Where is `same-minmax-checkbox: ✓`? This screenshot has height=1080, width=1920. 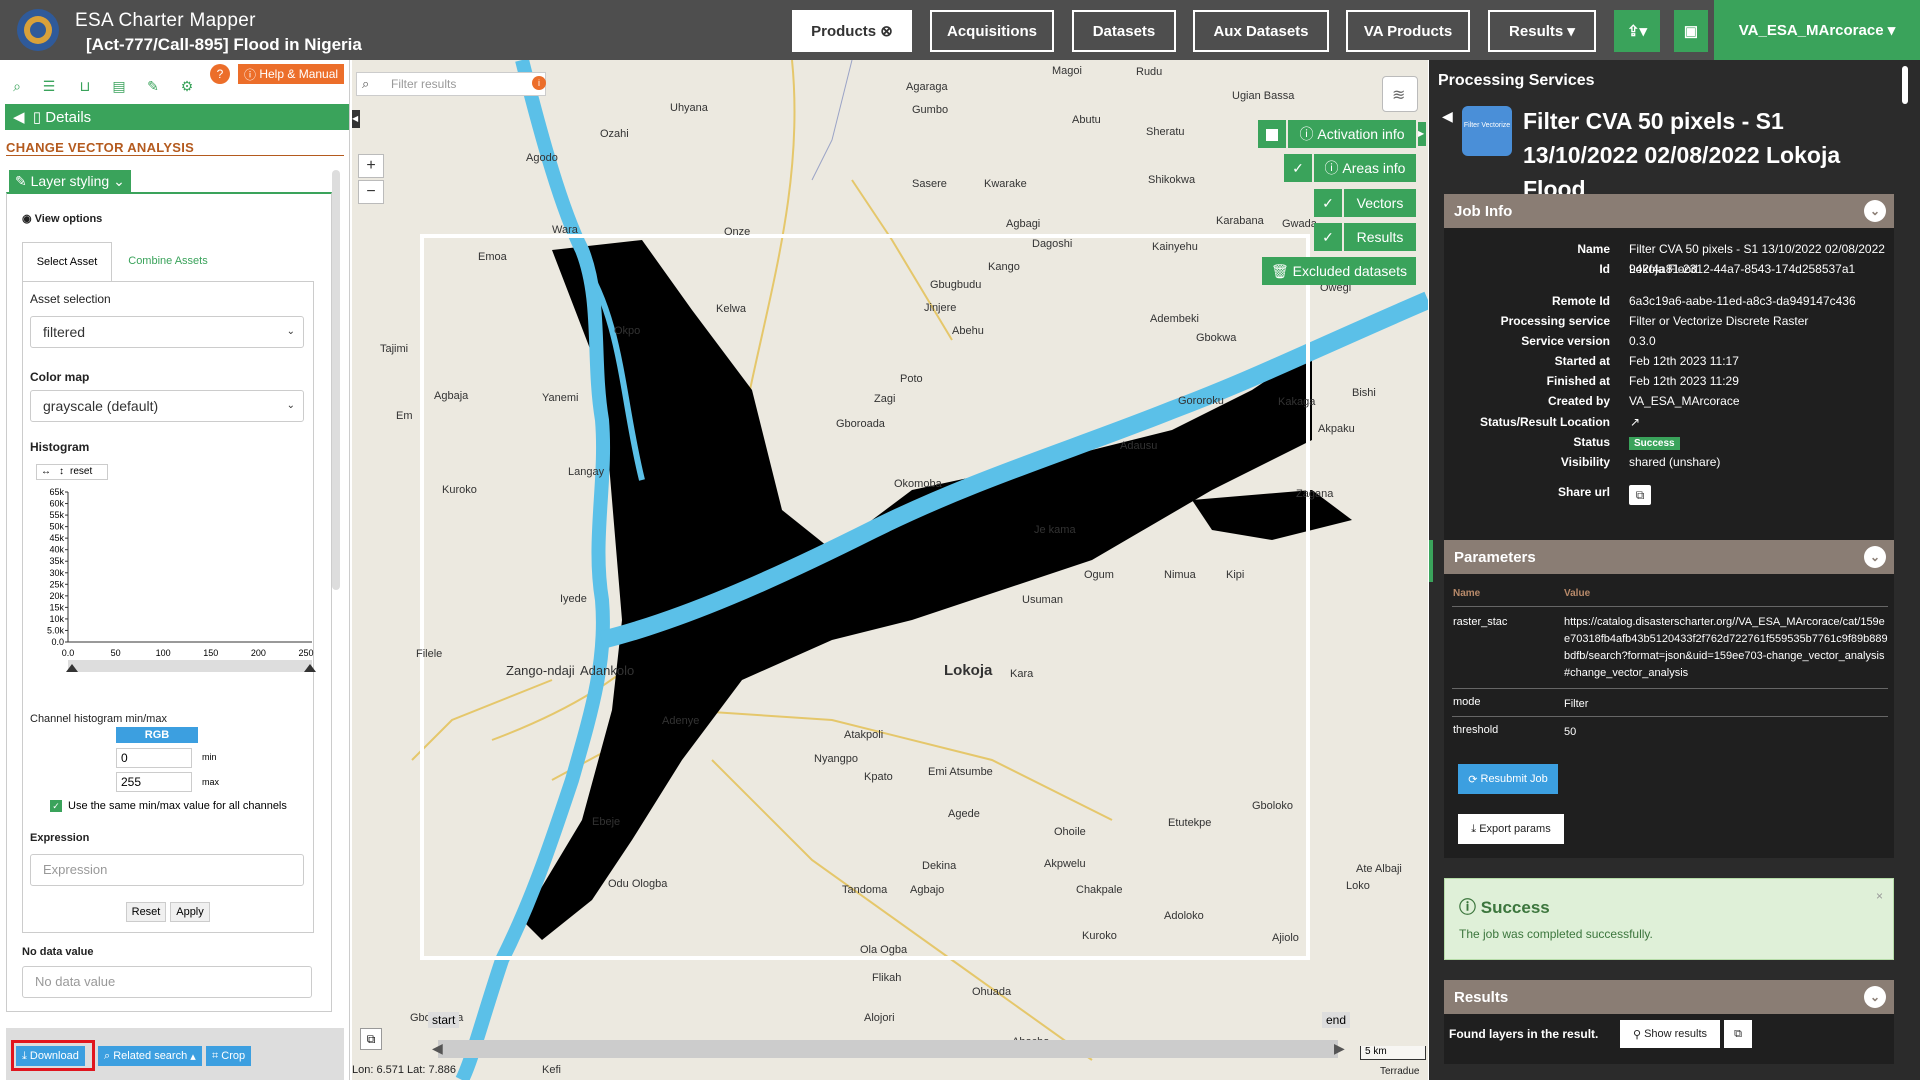 same-minmax-checkbox: ✓ is located at coordinates (56, 806).